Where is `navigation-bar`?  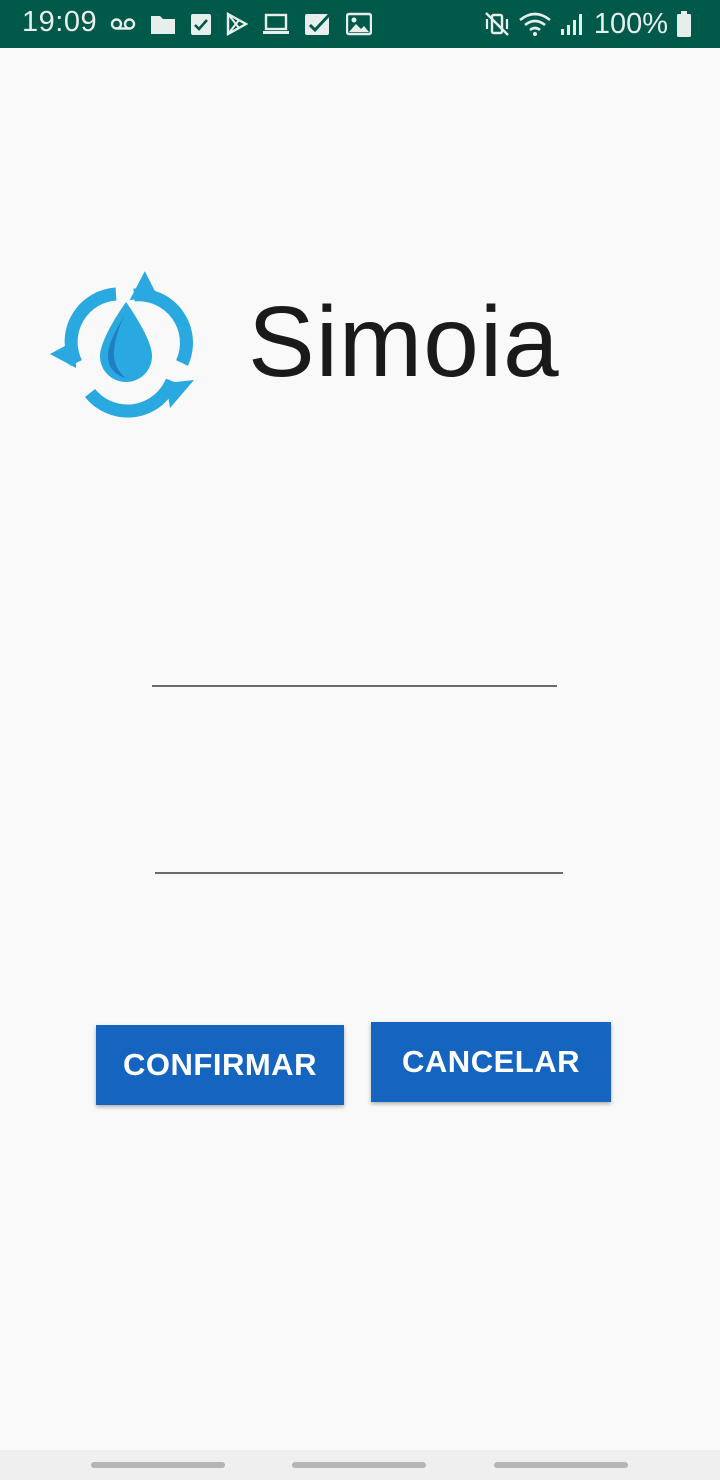 navigation-bar is located at coordinates (360, 1465).